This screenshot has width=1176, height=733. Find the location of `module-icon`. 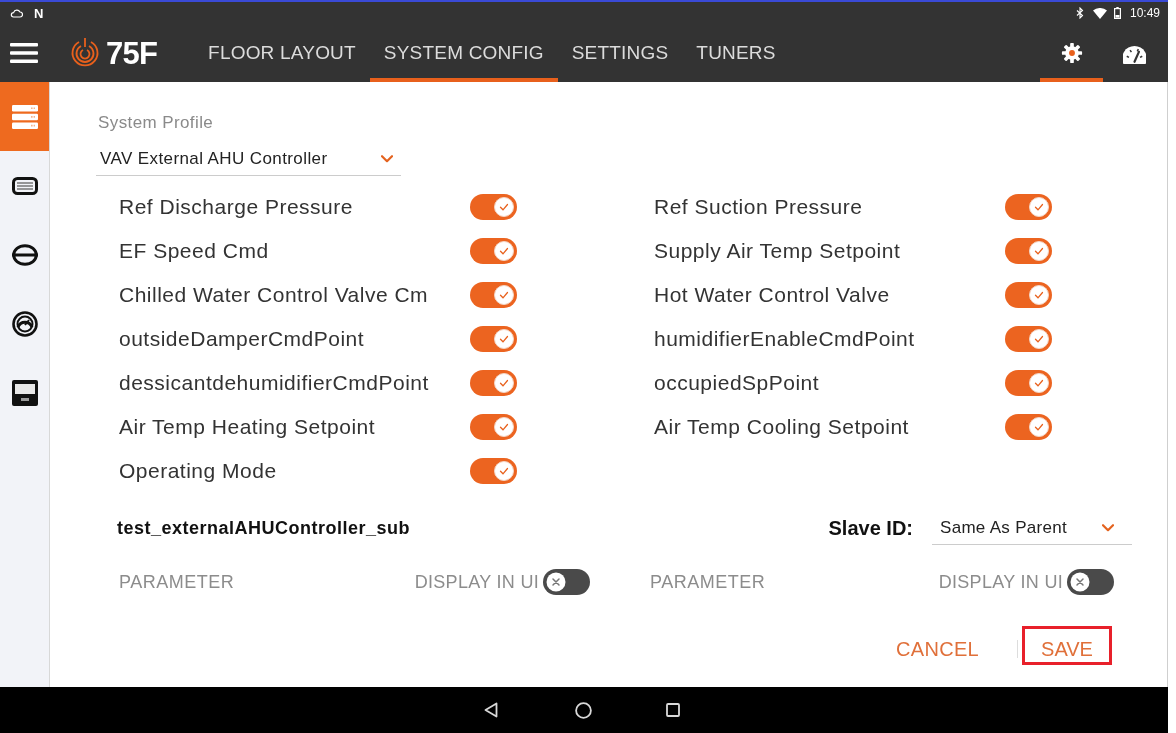

module-icon is located at coordinates (24, 185).